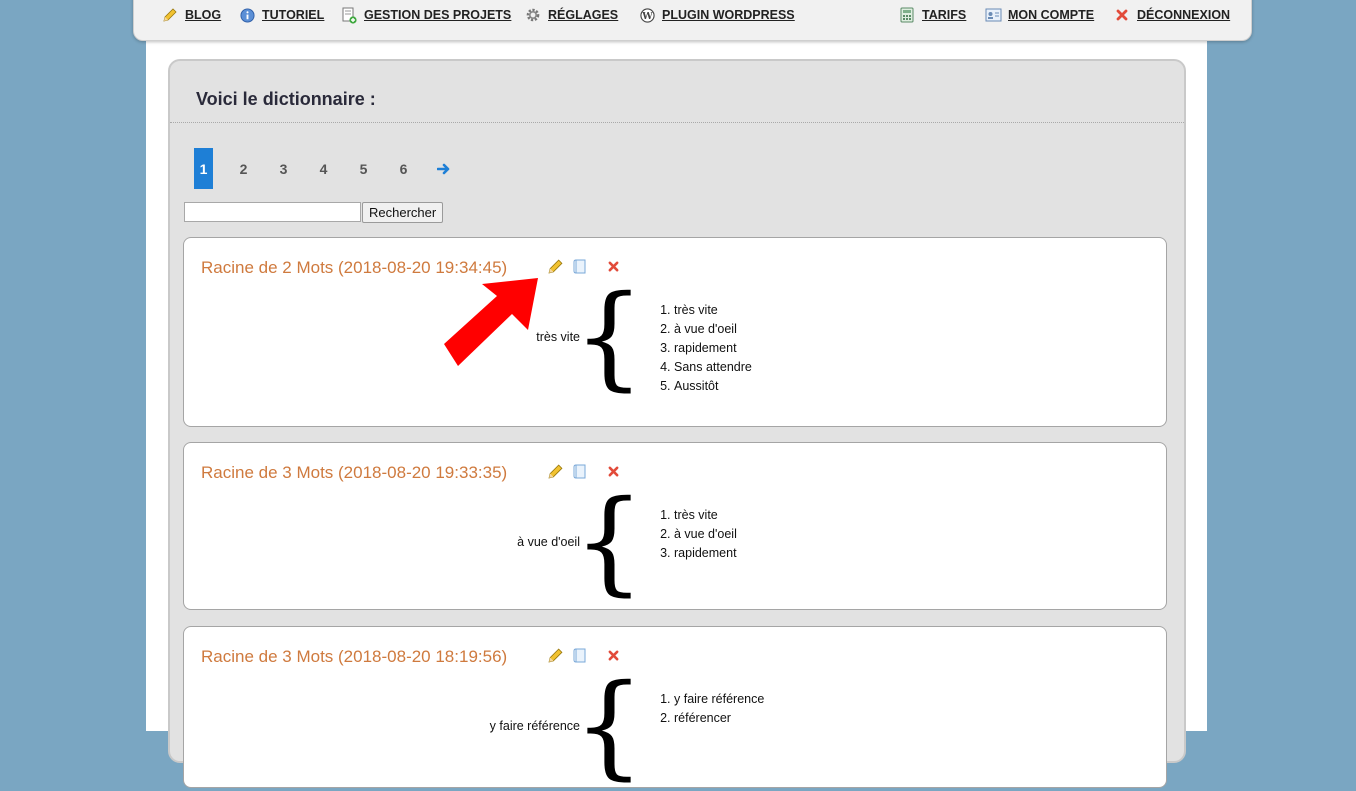 The height and width of the screenshot is (791, 1356). I want to click on next-page-button, so click(443, 168).